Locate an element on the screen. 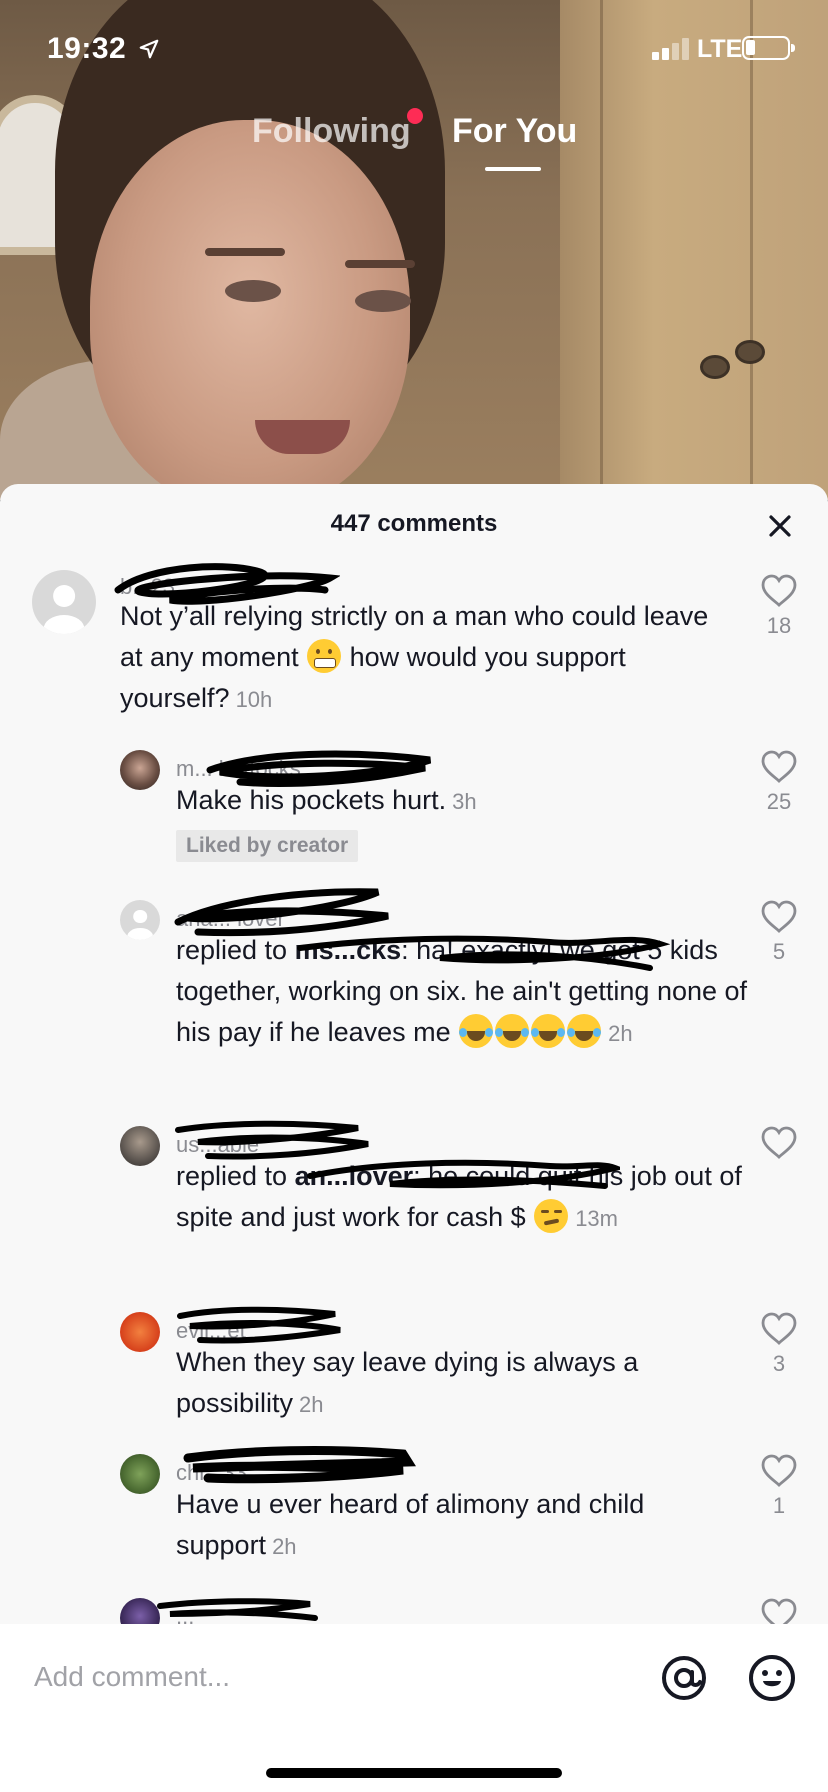  like-button: 3 is located at coordinates (779, 1344).